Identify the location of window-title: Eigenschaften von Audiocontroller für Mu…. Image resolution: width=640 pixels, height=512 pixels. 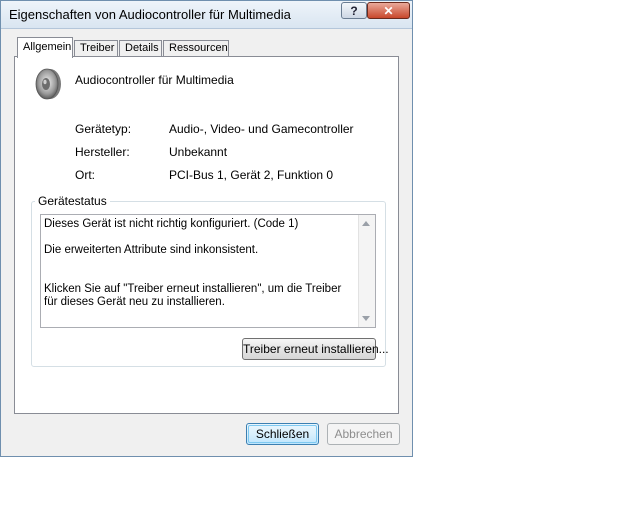
(150, 14).